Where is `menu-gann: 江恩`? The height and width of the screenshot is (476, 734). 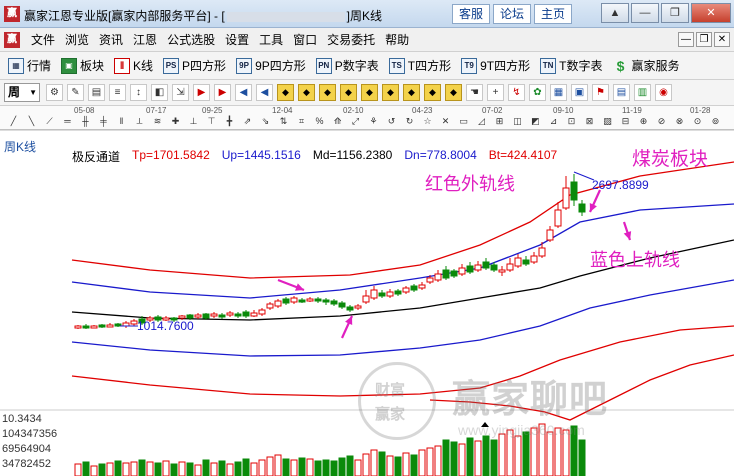
menu-gann: 江恩 is located at coordinates (145, 40).